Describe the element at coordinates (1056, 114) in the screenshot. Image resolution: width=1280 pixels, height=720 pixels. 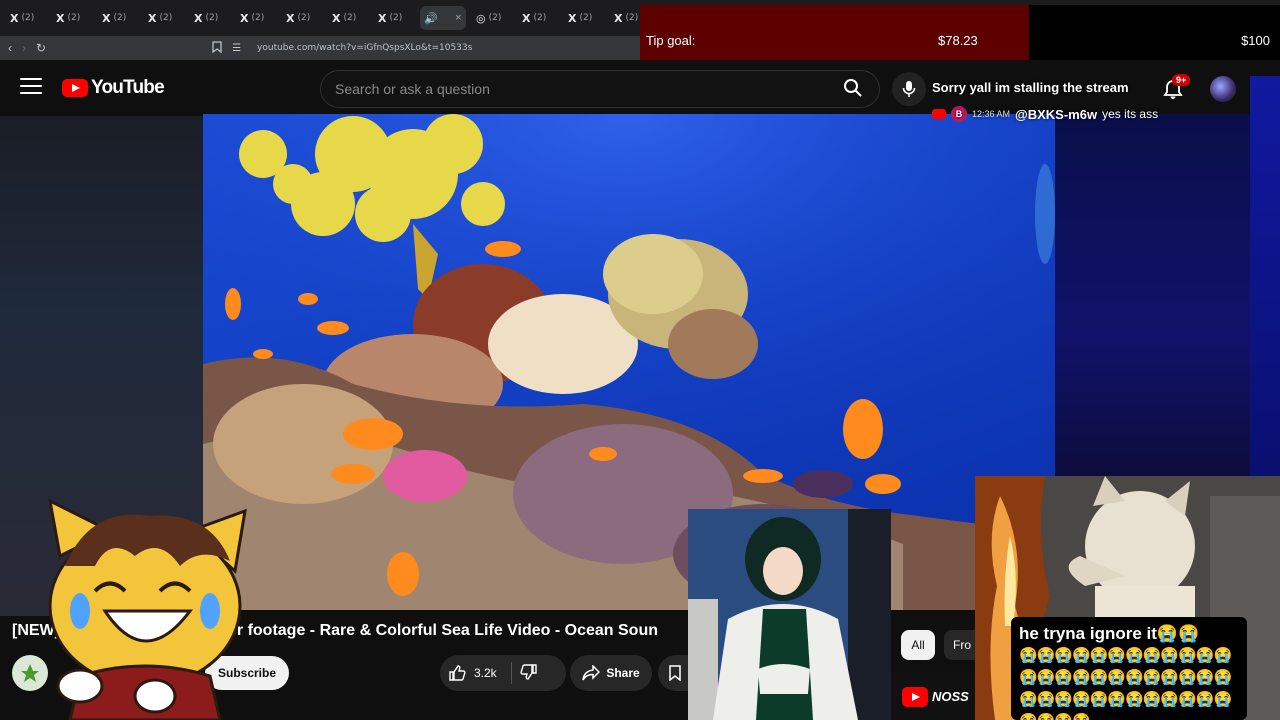
I see `chat-username: @BXKS-m6w` at that location.